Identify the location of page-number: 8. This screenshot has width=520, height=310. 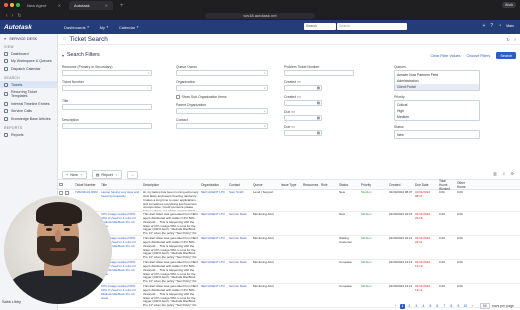
(451, 306).